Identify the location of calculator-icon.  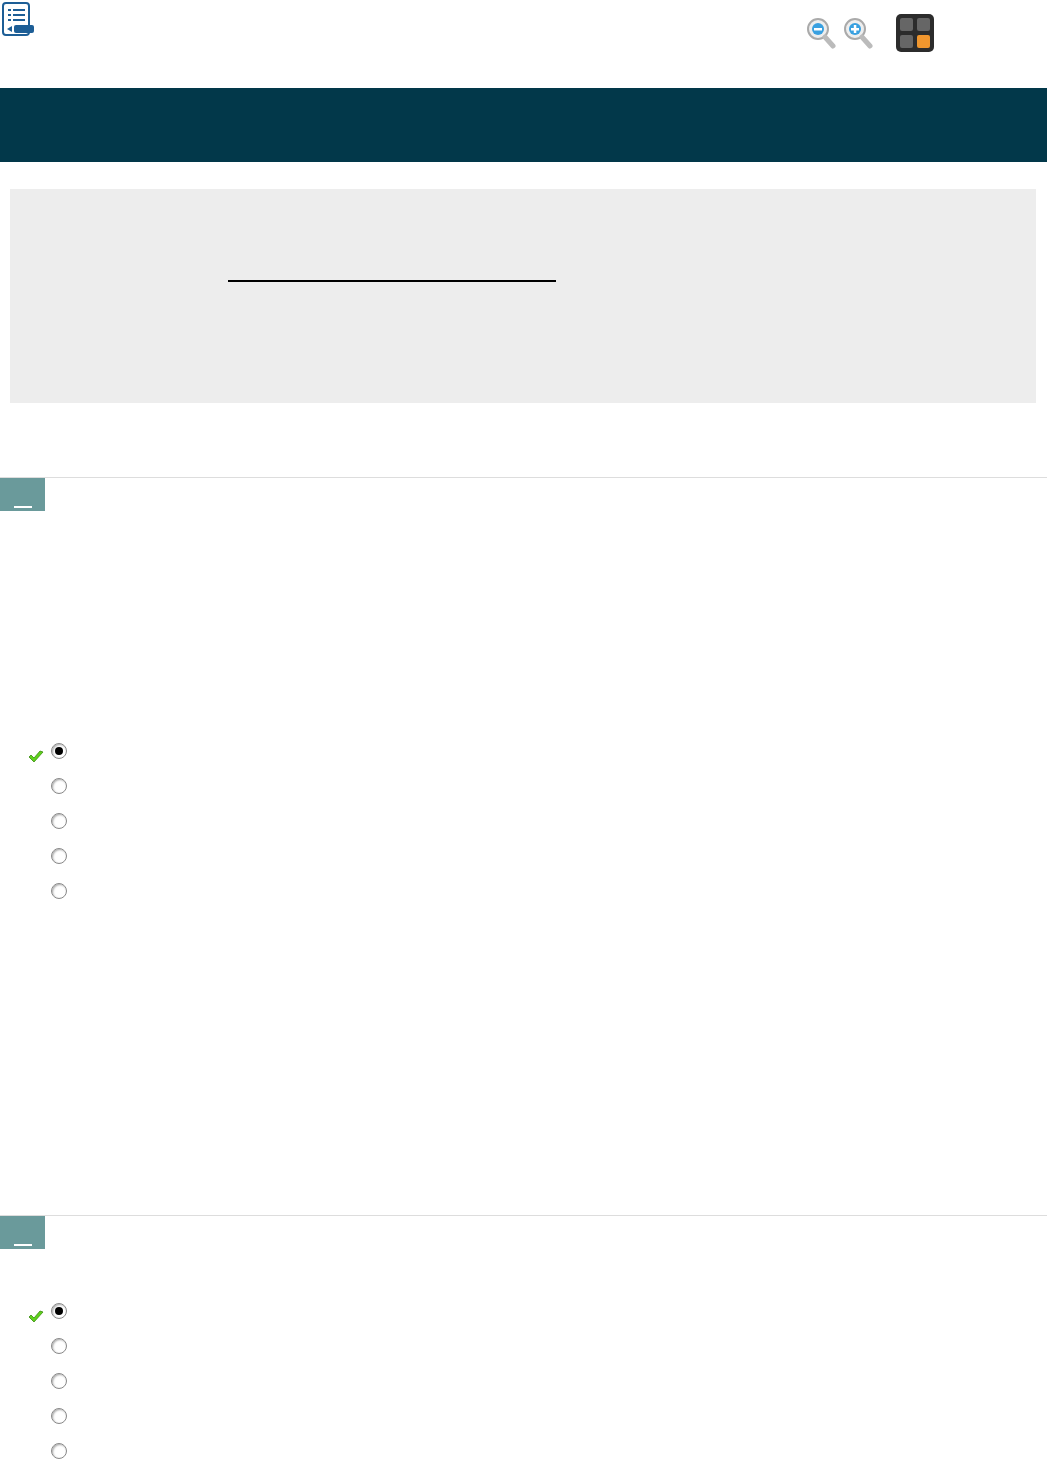
(915, 33).